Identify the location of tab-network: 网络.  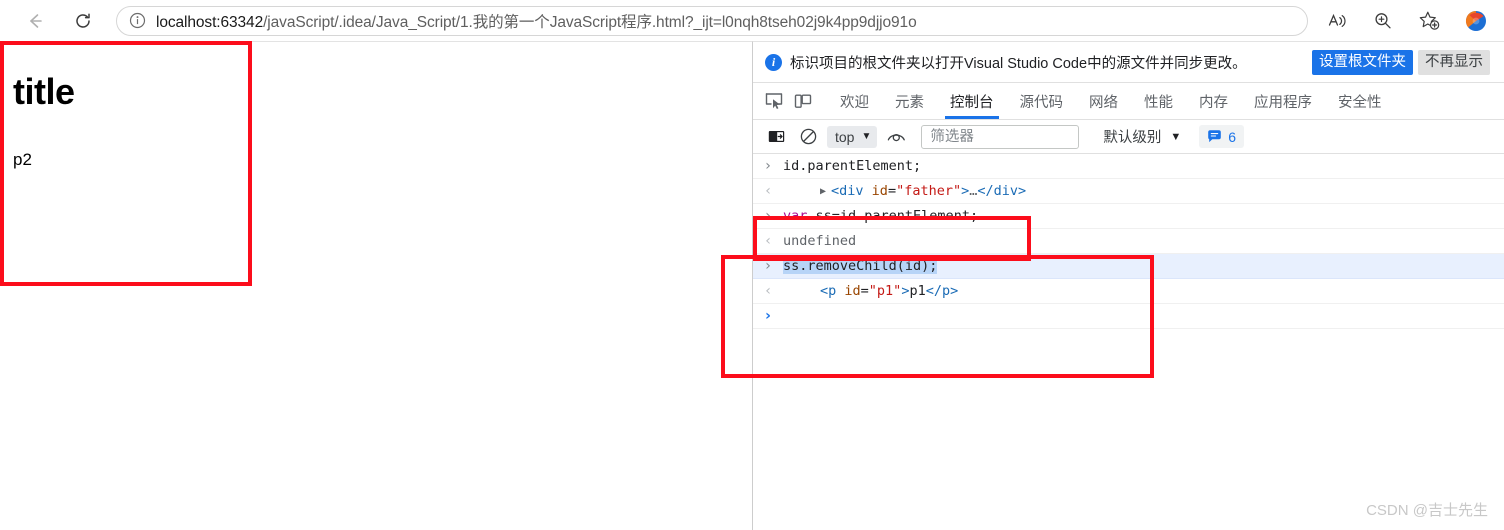
(1103, 101).